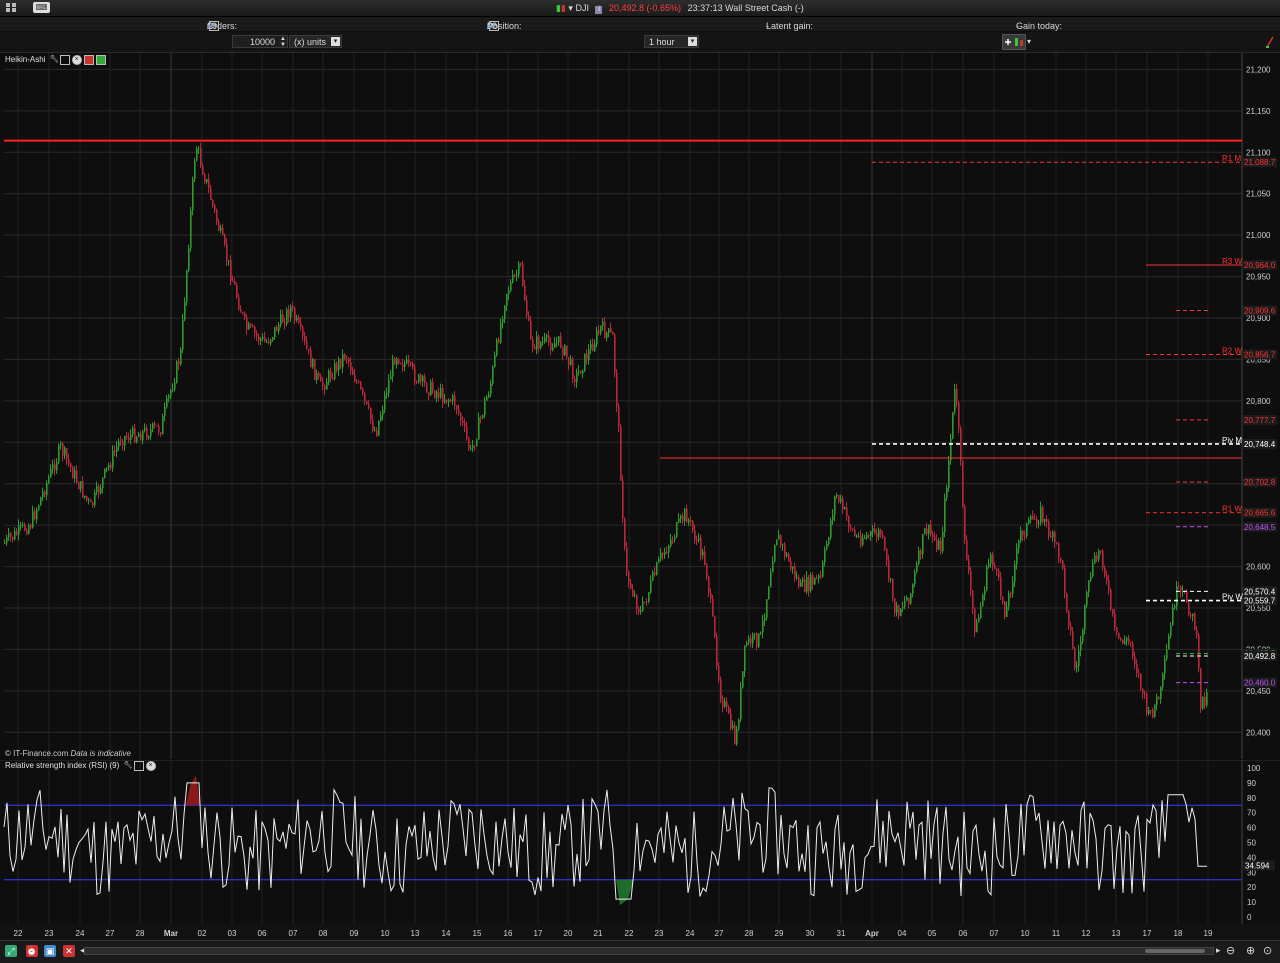  I want to click on grid-icon, so click(11, 7).